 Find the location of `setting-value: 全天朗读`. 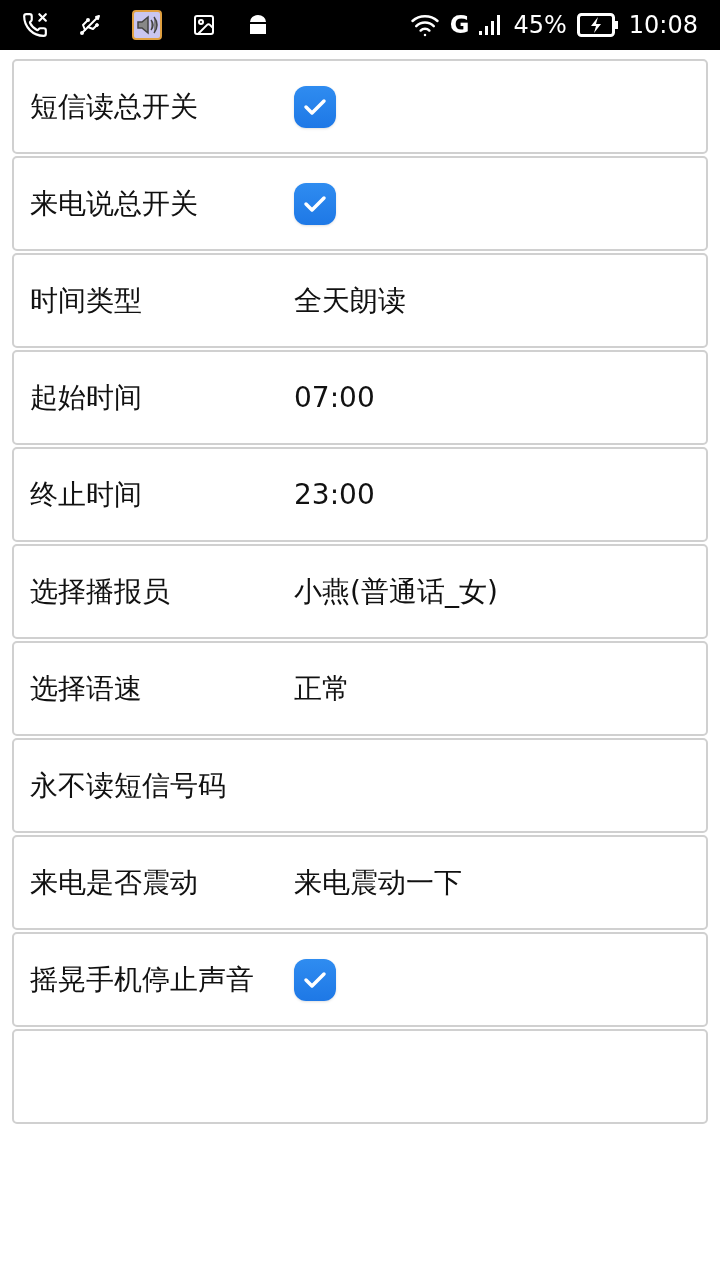

setting-value: 全天朗读 is located at coordinates (350, 300).